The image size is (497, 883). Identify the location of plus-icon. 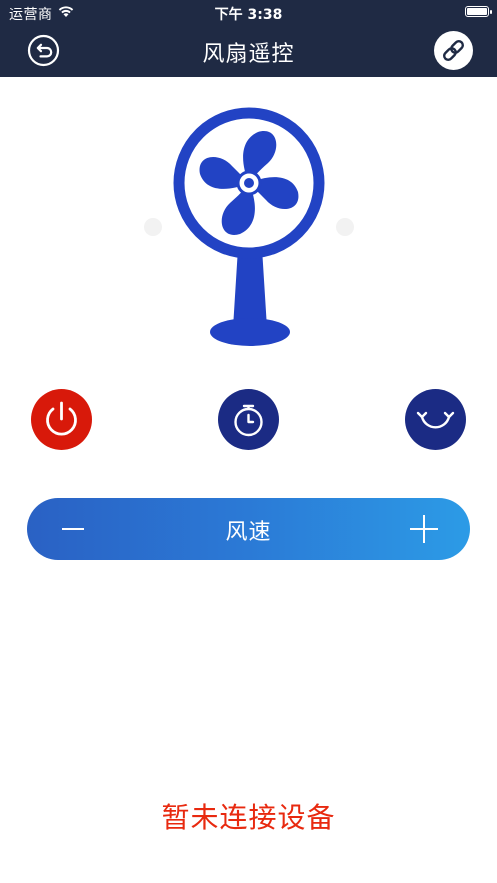
(424, 529).